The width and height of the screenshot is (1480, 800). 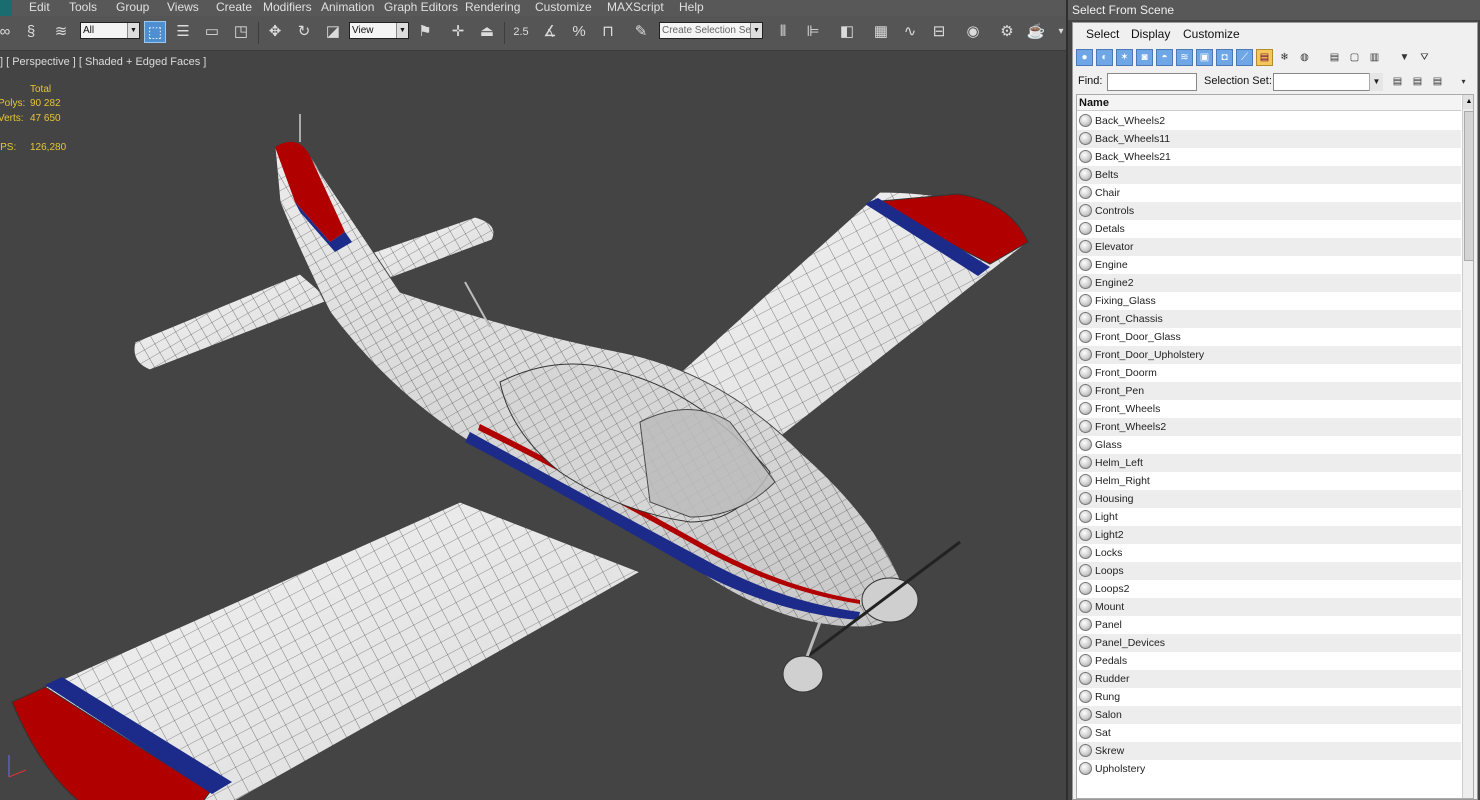 I want to click on list-item: Sat, so click(x=1269, y=733).